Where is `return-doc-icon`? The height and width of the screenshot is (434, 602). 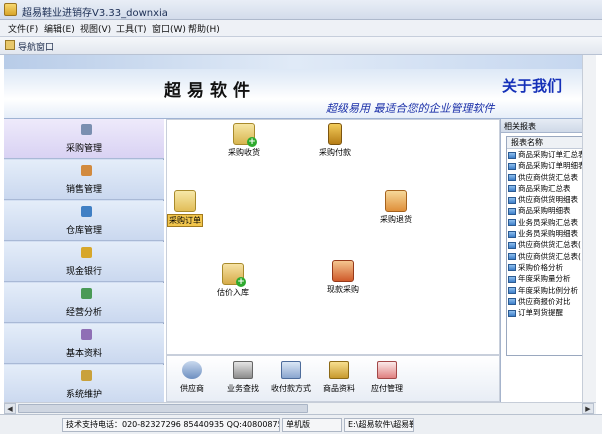 return-doc-icon is located at coordinates (396, 201).